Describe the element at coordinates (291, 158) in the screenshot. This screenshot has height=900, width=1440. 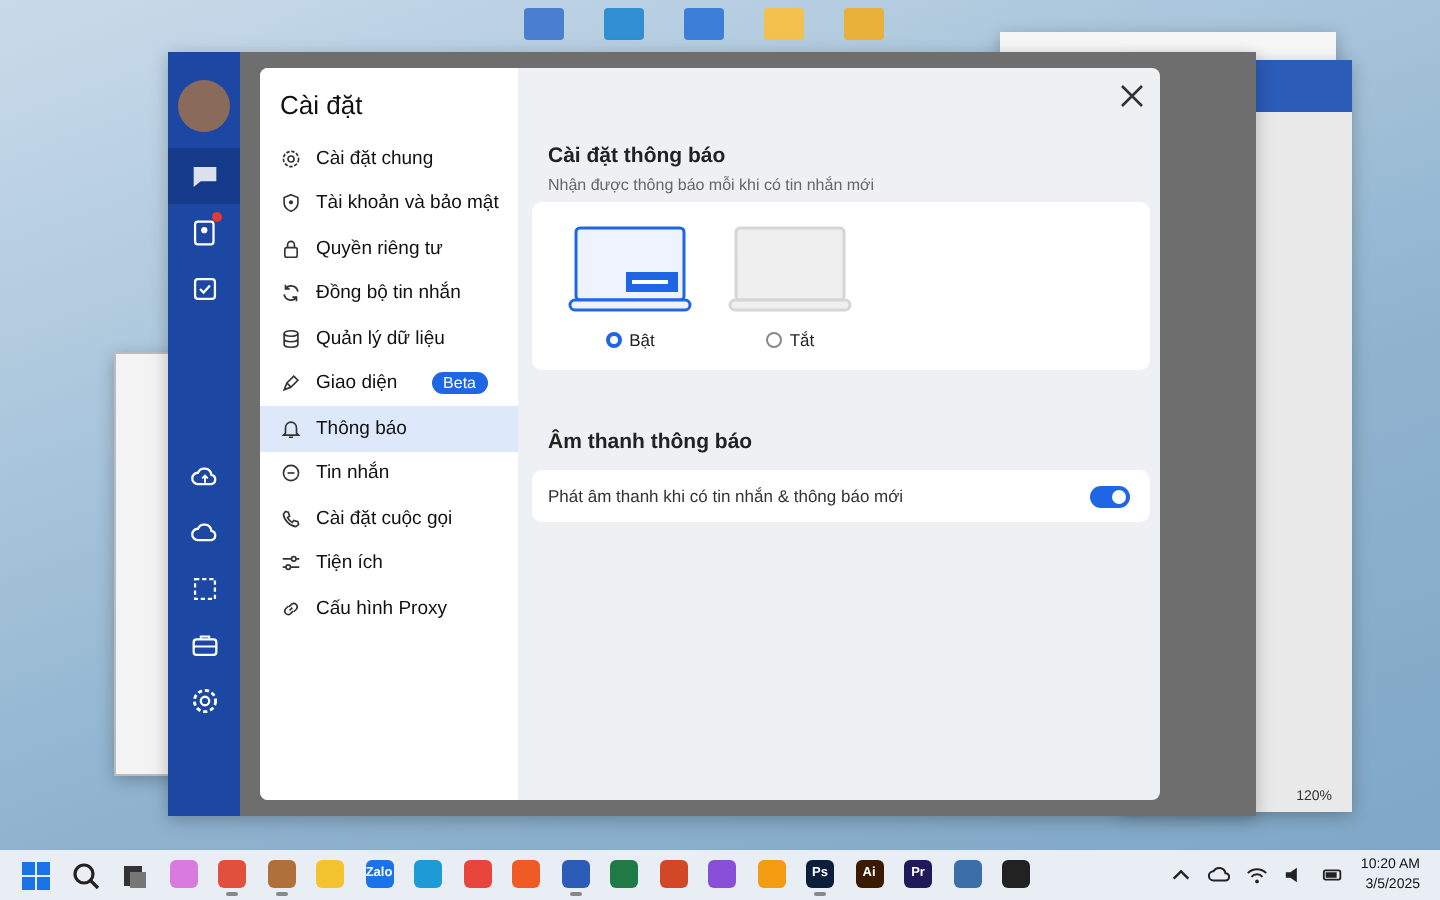
I see `gear-icon` at that location.